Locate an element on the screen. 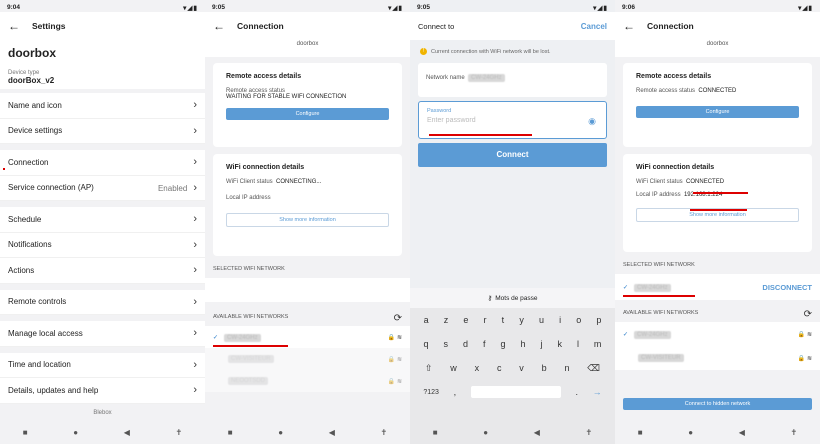 The height and width of the screenshot is (444, 820). comma-key: , is located at coordinates (455, 392).